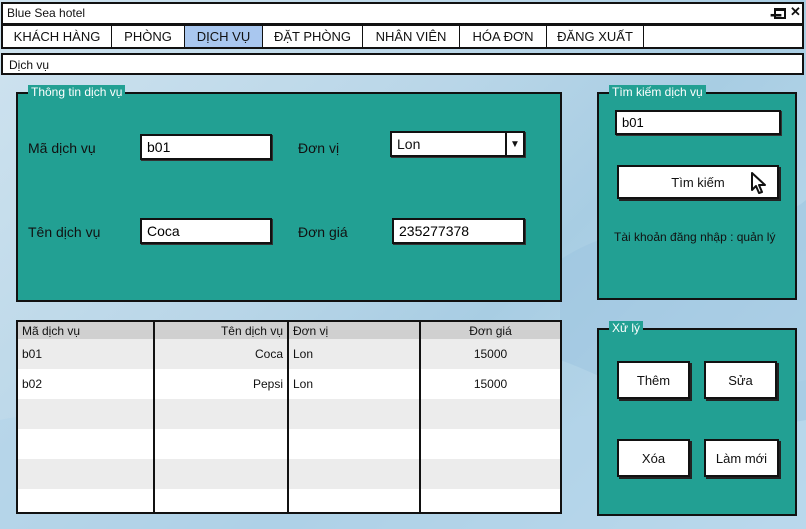 The height and width of the screenshot is (529, 806). Describe the element at coordinates (323, 232) in the screenshot. I see `price-label: Đơn giá` at that location.